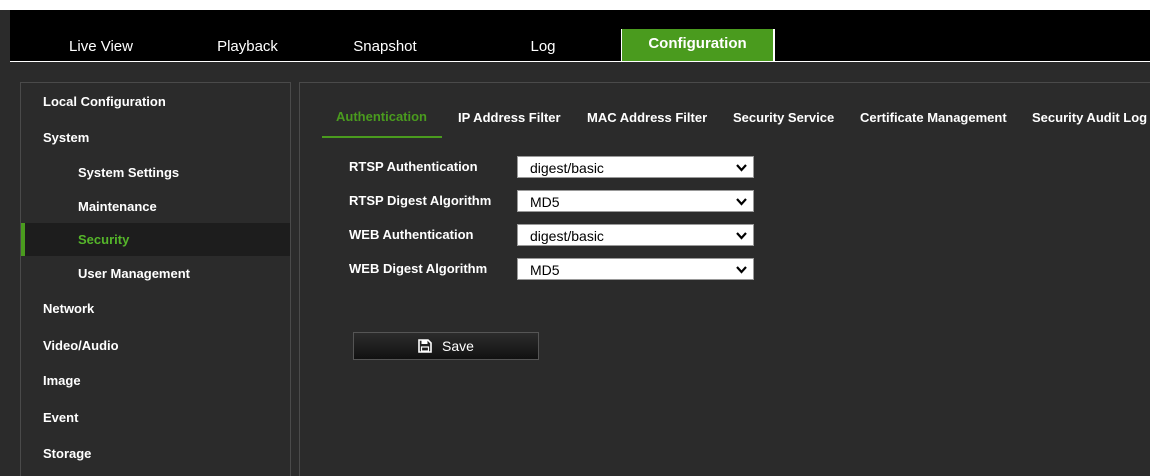  I want to click on sidebar-item-event: Event, so click(155, 417).